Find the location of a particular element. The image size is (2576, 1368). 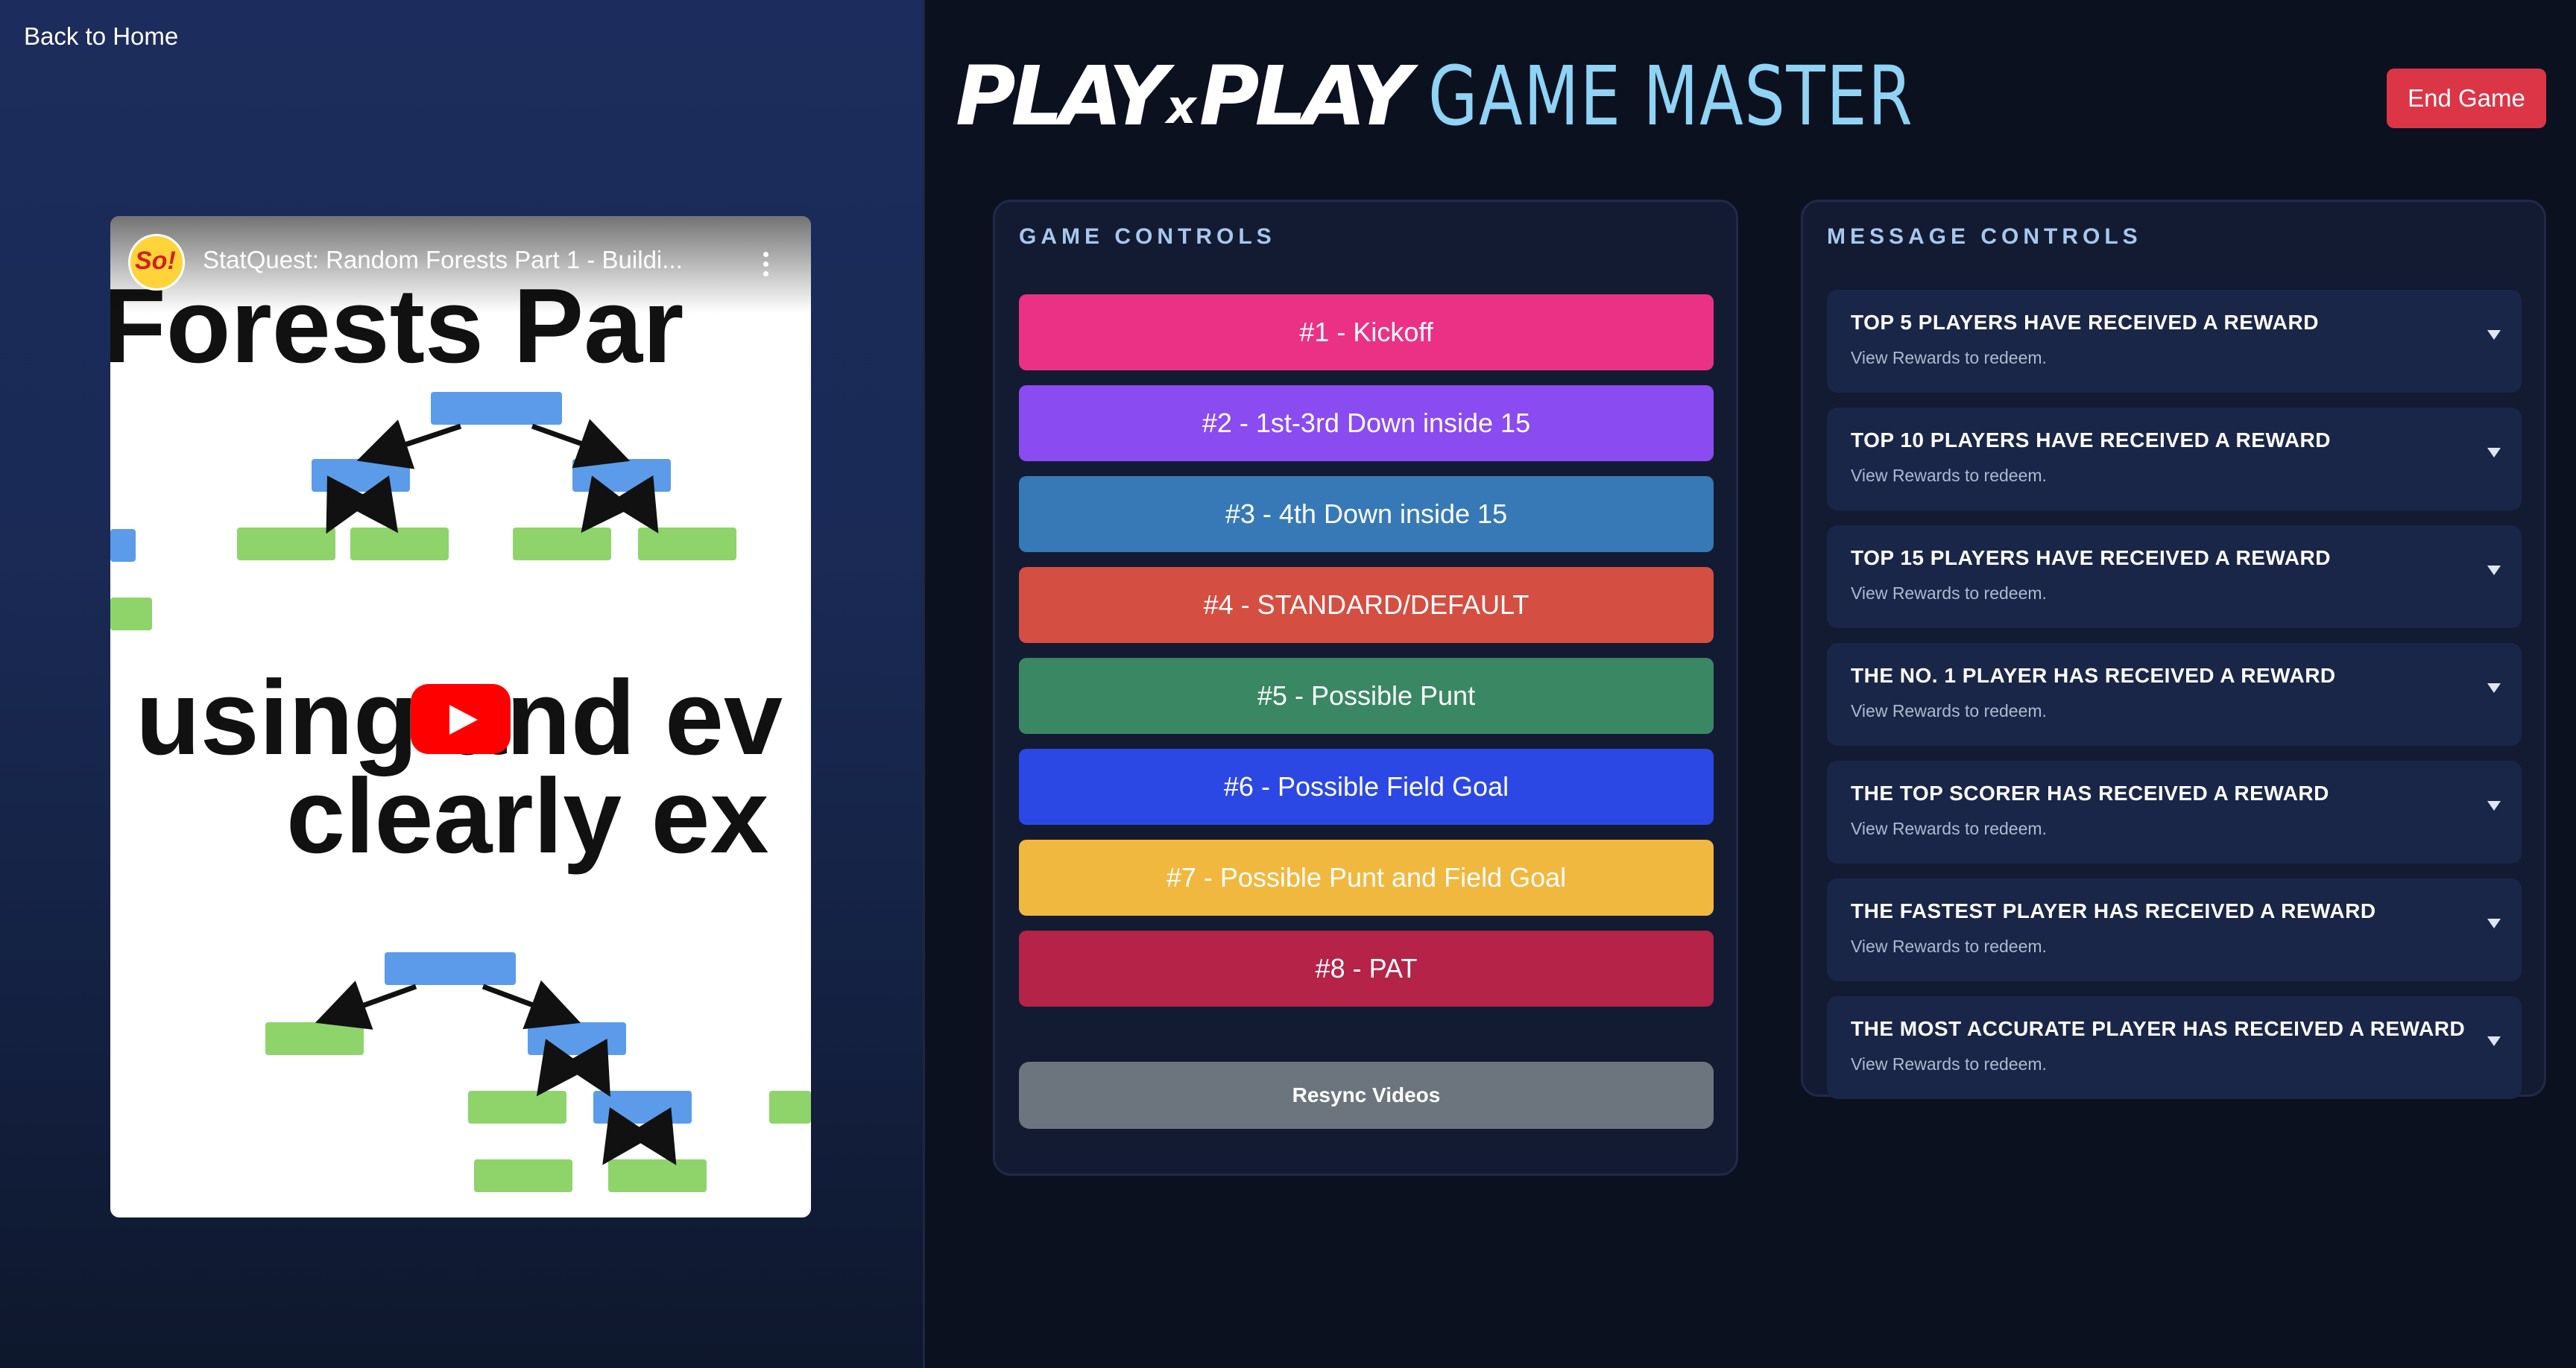

logo-x: x is located at coordinates (1181, 106).